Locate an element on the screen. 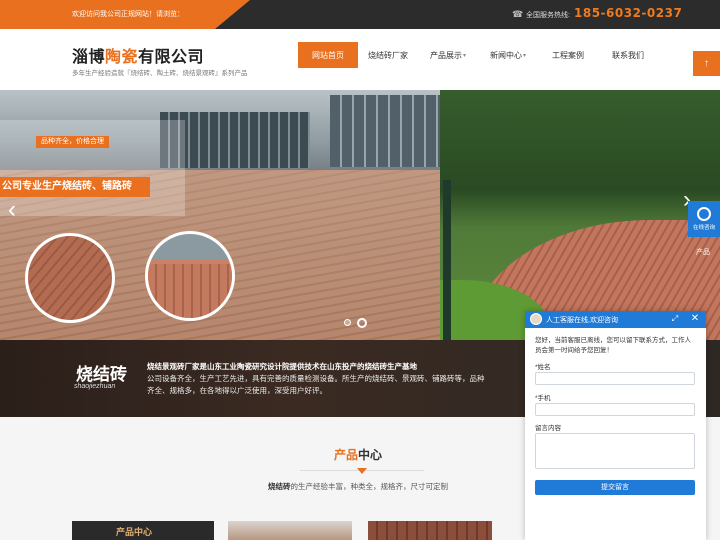 The width and height of the screenshot is (720, 540). name-label: *姓名 is located at coordinates (543, 367).